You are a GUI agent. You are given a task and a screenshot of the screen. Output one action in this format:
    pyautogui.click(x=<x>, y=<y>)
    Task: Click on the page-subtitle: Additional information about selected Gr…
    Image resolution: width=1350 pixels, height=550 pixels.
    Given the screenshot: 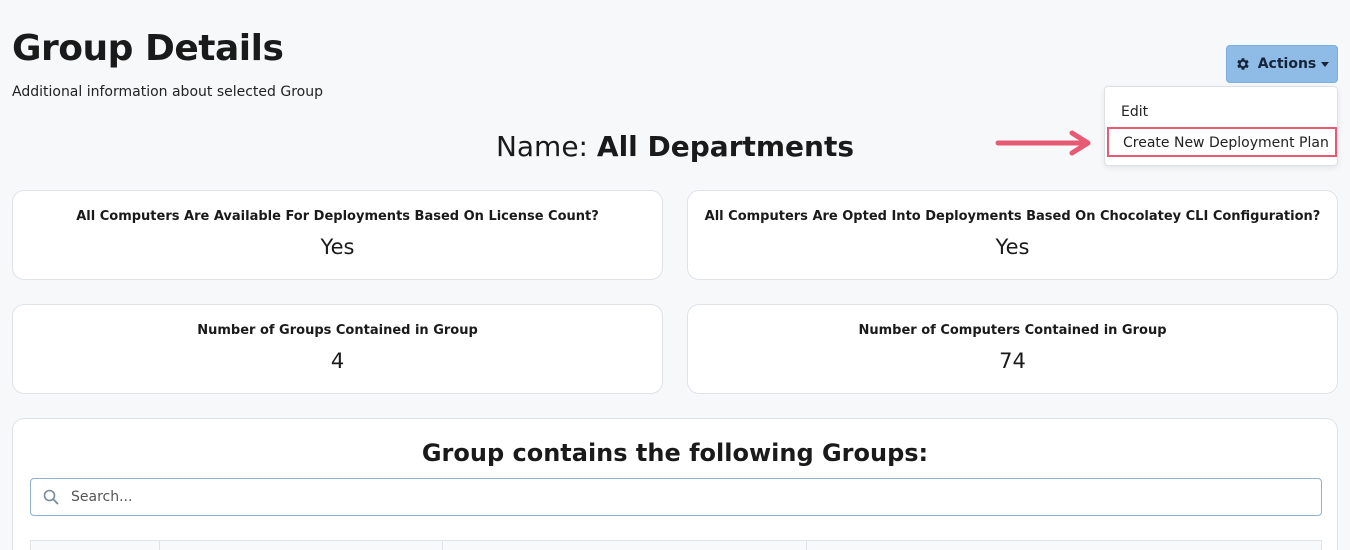 What is the action you would take?
    pyautogui.click(x=167, y=92)
    